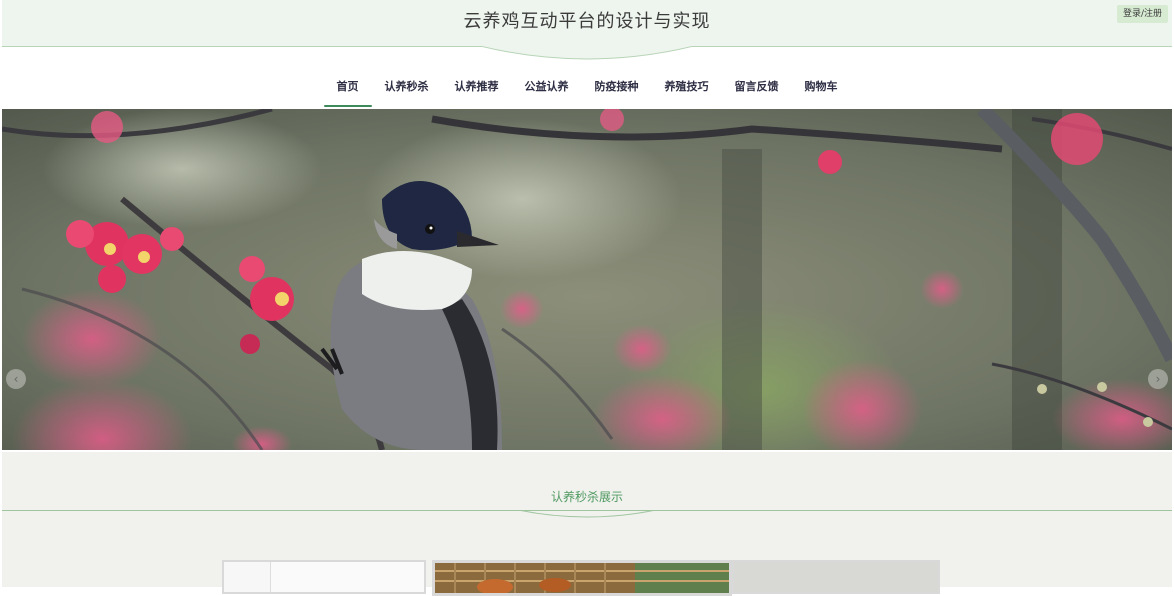 The height and width of the screenshot is (596, 1174). I want to click on site-title: 云养鸡互动平台的设计与实现, so click(587, 21).